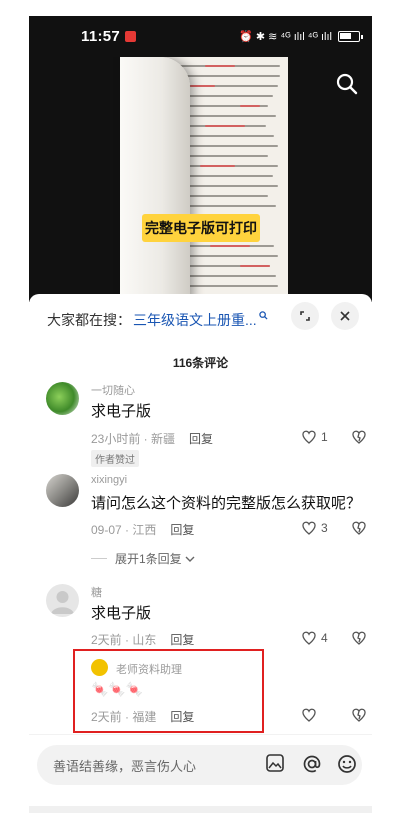 The width and height of the screenshot is (400, 813). What do you see at coordinates (101, 36) in the screenshot?
I see `status-time: 11:57` at bounding box center [101, 36].